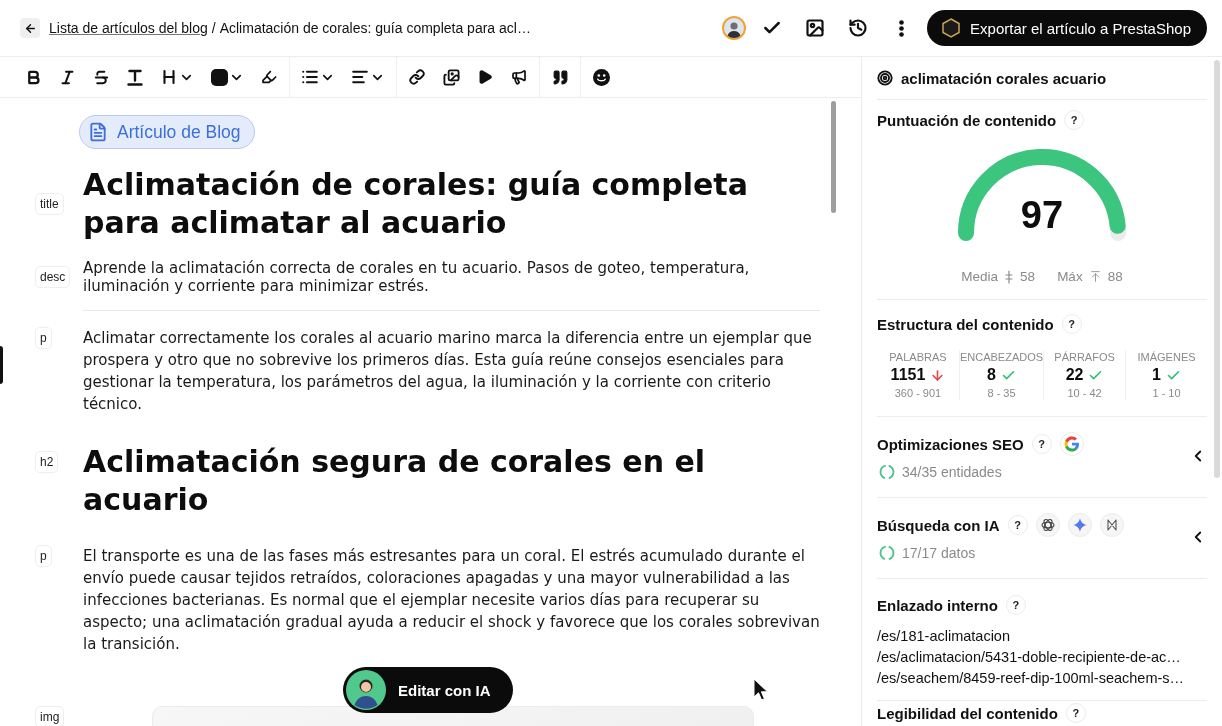 The width and height of the screenshot is (1222, 726). What do you see at coordinates (1042, 215) in the screenshot?
I see `score-value: 97` at bounding box center [1042, 215].